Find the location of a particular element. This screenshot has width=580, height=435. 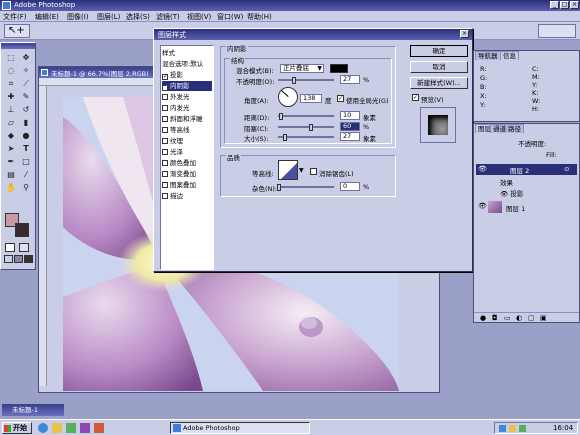

style-item: 外发光 is located at coordinates (187, 97).